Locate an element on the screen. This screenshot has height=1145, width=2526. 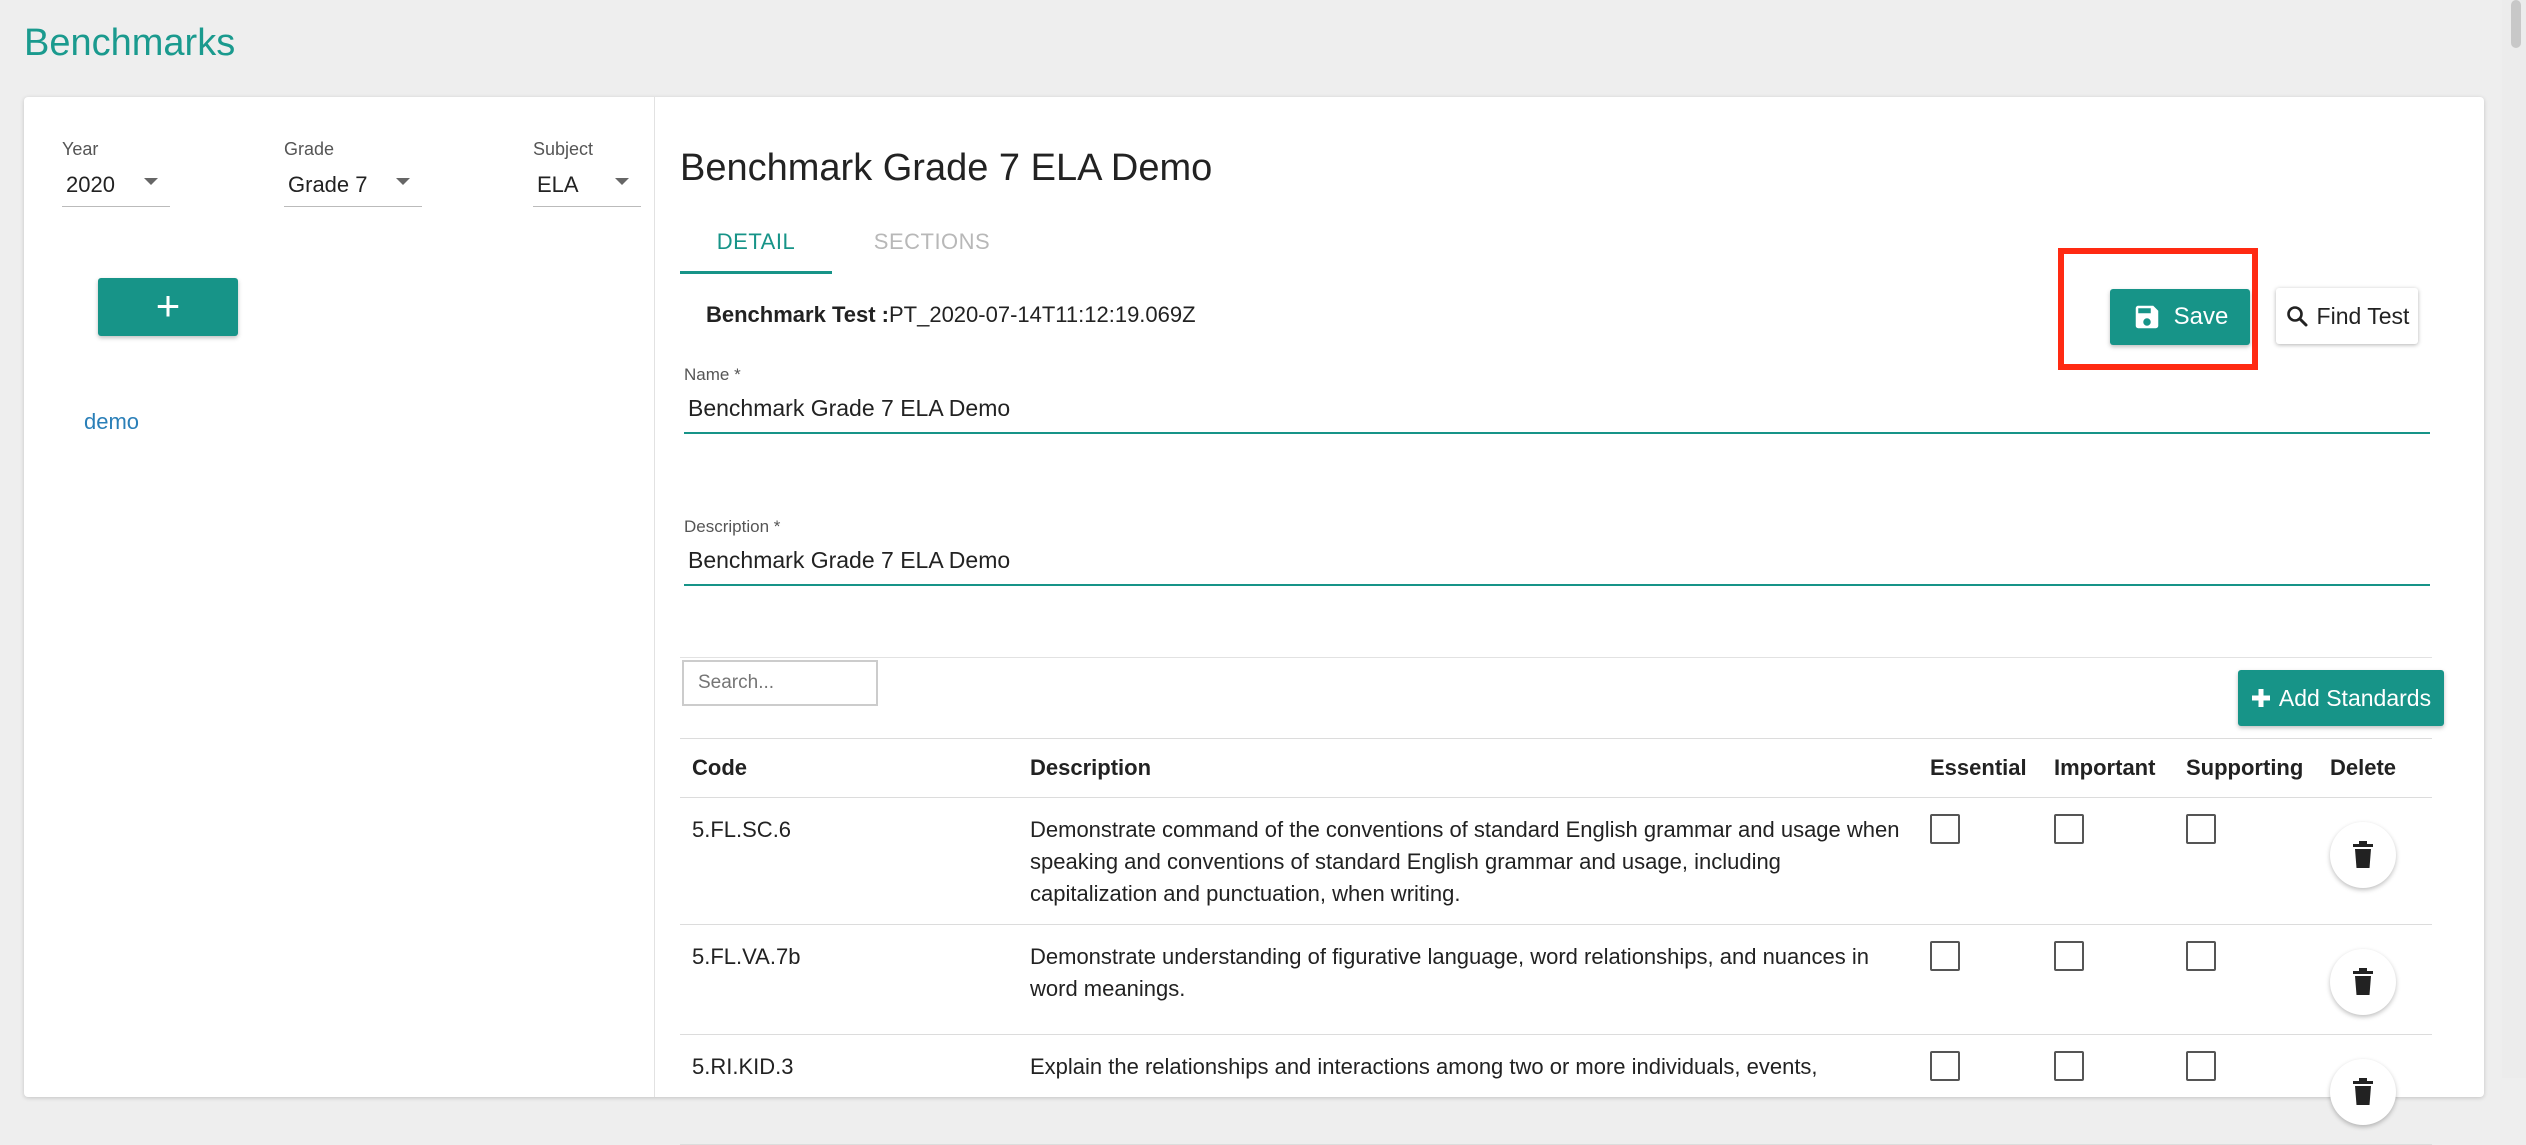
name-field: Name * Benchmark Grade 7 ELA Demo is located at coordinates (1557, 399).